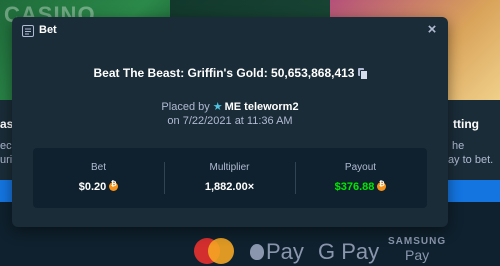 The image size is (500, 266). What do you see at coordinates (360, 167) in the screenshot?
I see `payout-label: Payout` at bounding box center [360, 167].